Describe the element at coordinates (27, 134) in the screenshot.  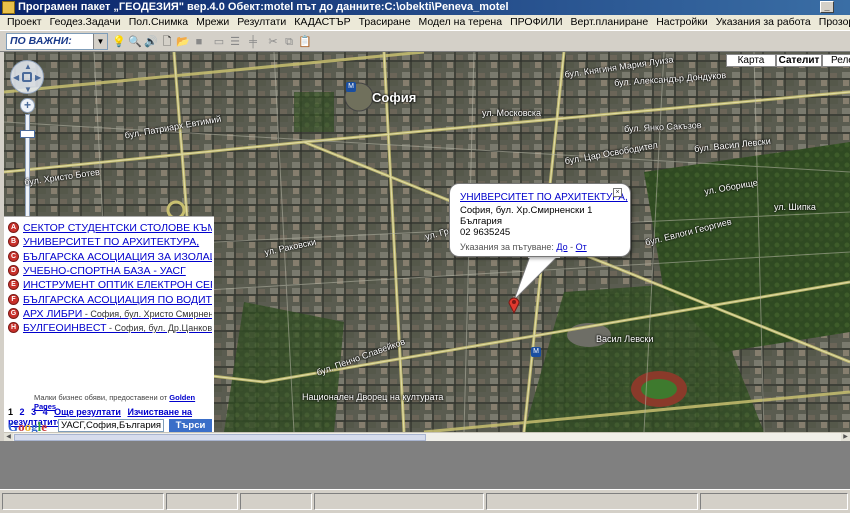
I see `zoom-slider-thumb` at that location.